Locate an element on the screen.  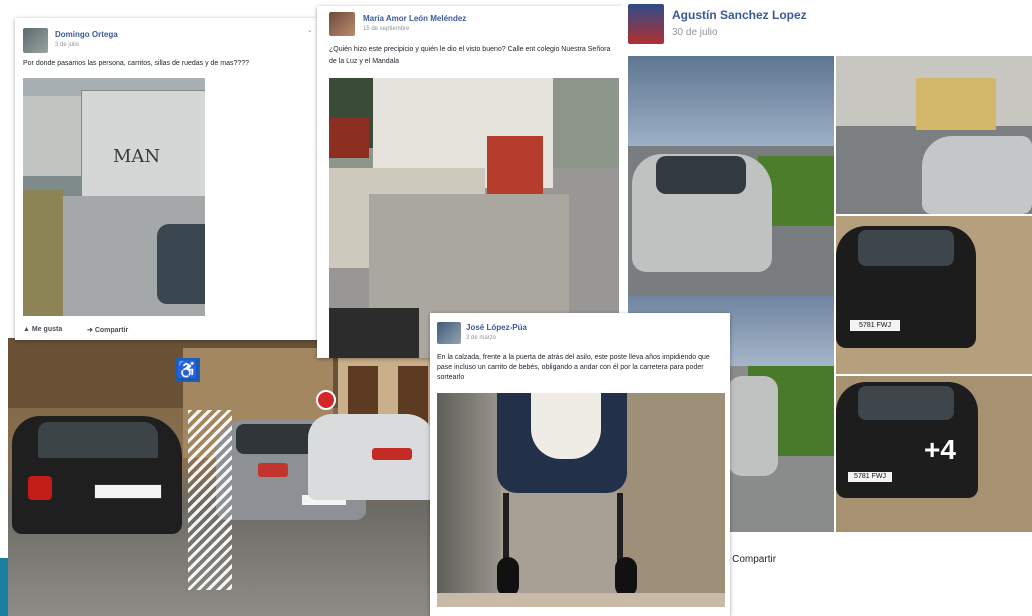
author-name: María Amor León Meléndez is located at coordinates (414, 18).